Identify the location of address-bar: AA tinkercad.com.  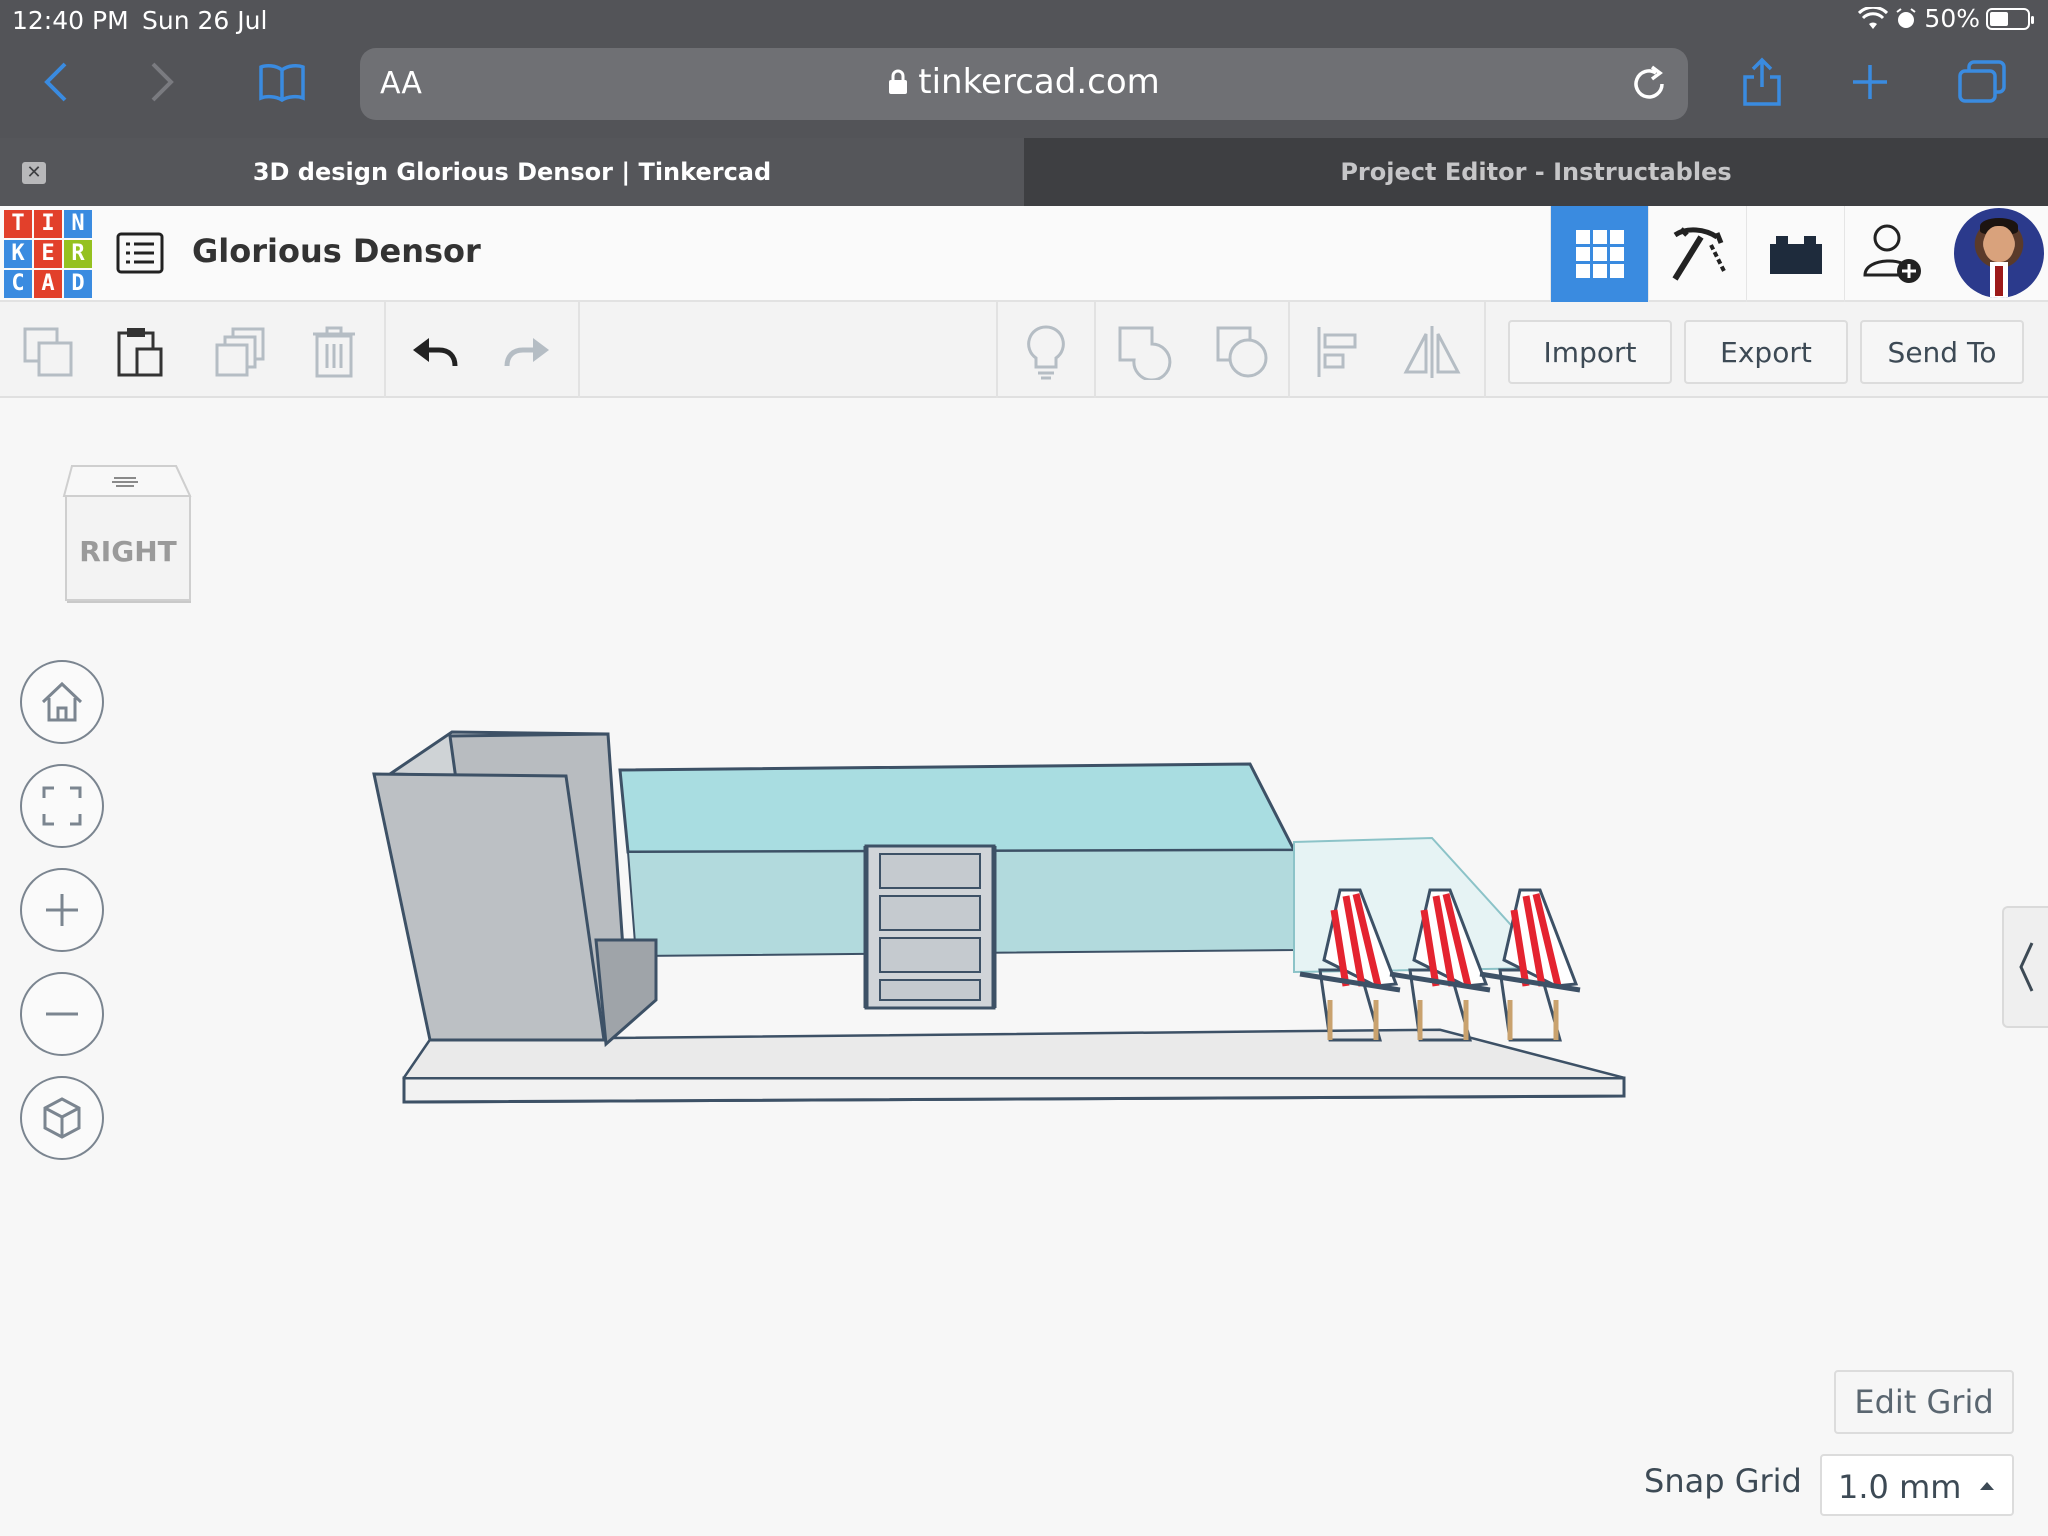
(1024, 84).